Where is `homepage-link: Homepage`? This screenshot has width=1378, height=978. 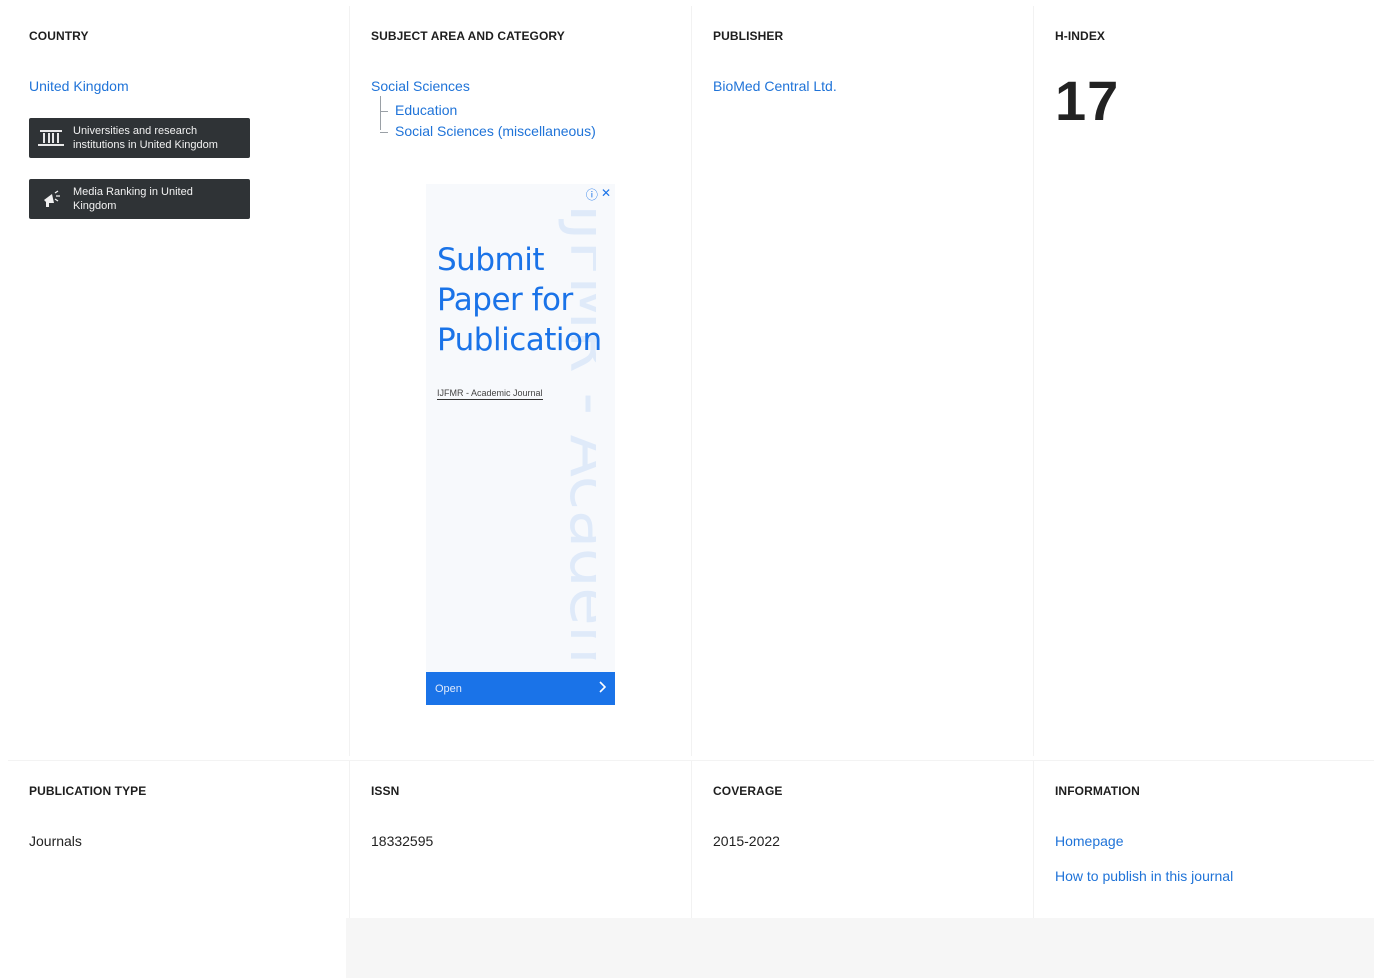
homepage-link: Homepage is located at coordinates (1089, 841).